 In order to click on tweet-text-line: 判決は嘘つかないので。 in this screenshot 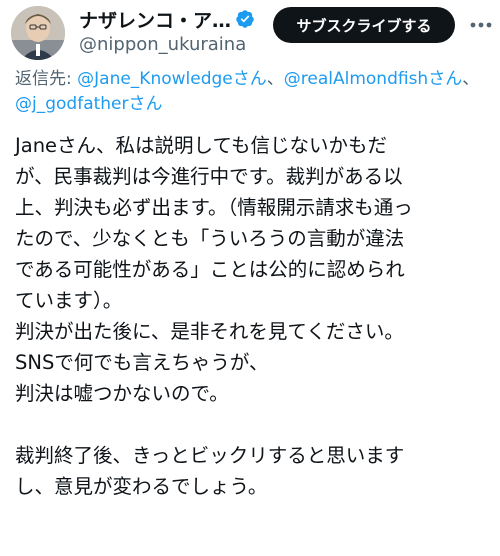, I will do `click(122, 393)`.